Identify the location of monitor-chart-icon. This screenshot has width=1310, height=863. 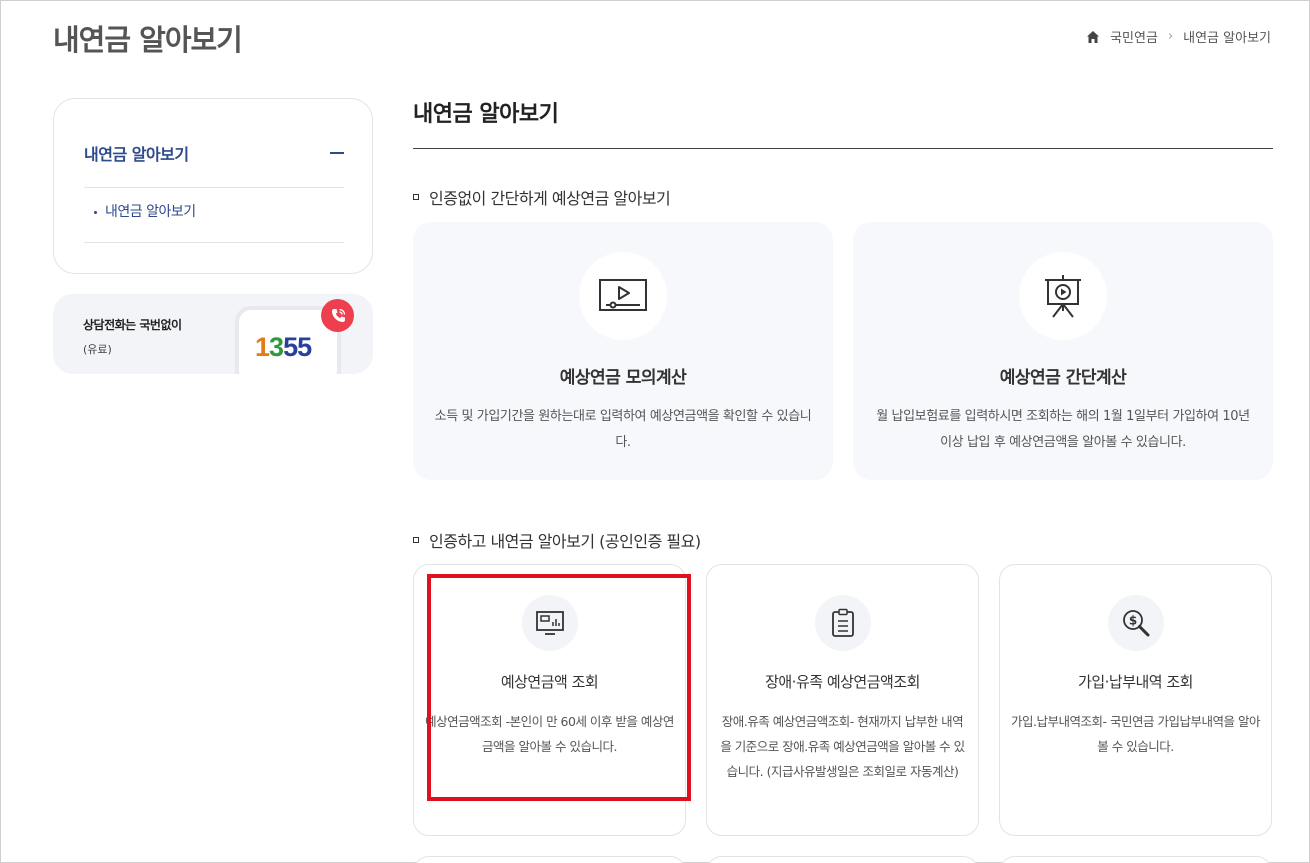
(549, 623).